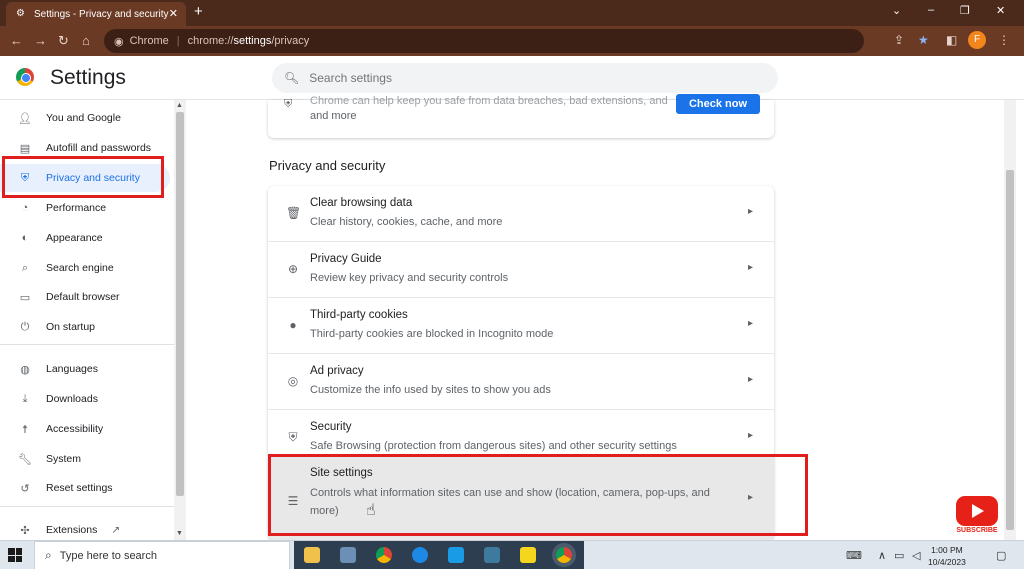 Image resolution: width=1024 pixels, height=569 pixels. I want to click on tab-title: Settings - Privacy and security, so click(101, 14).